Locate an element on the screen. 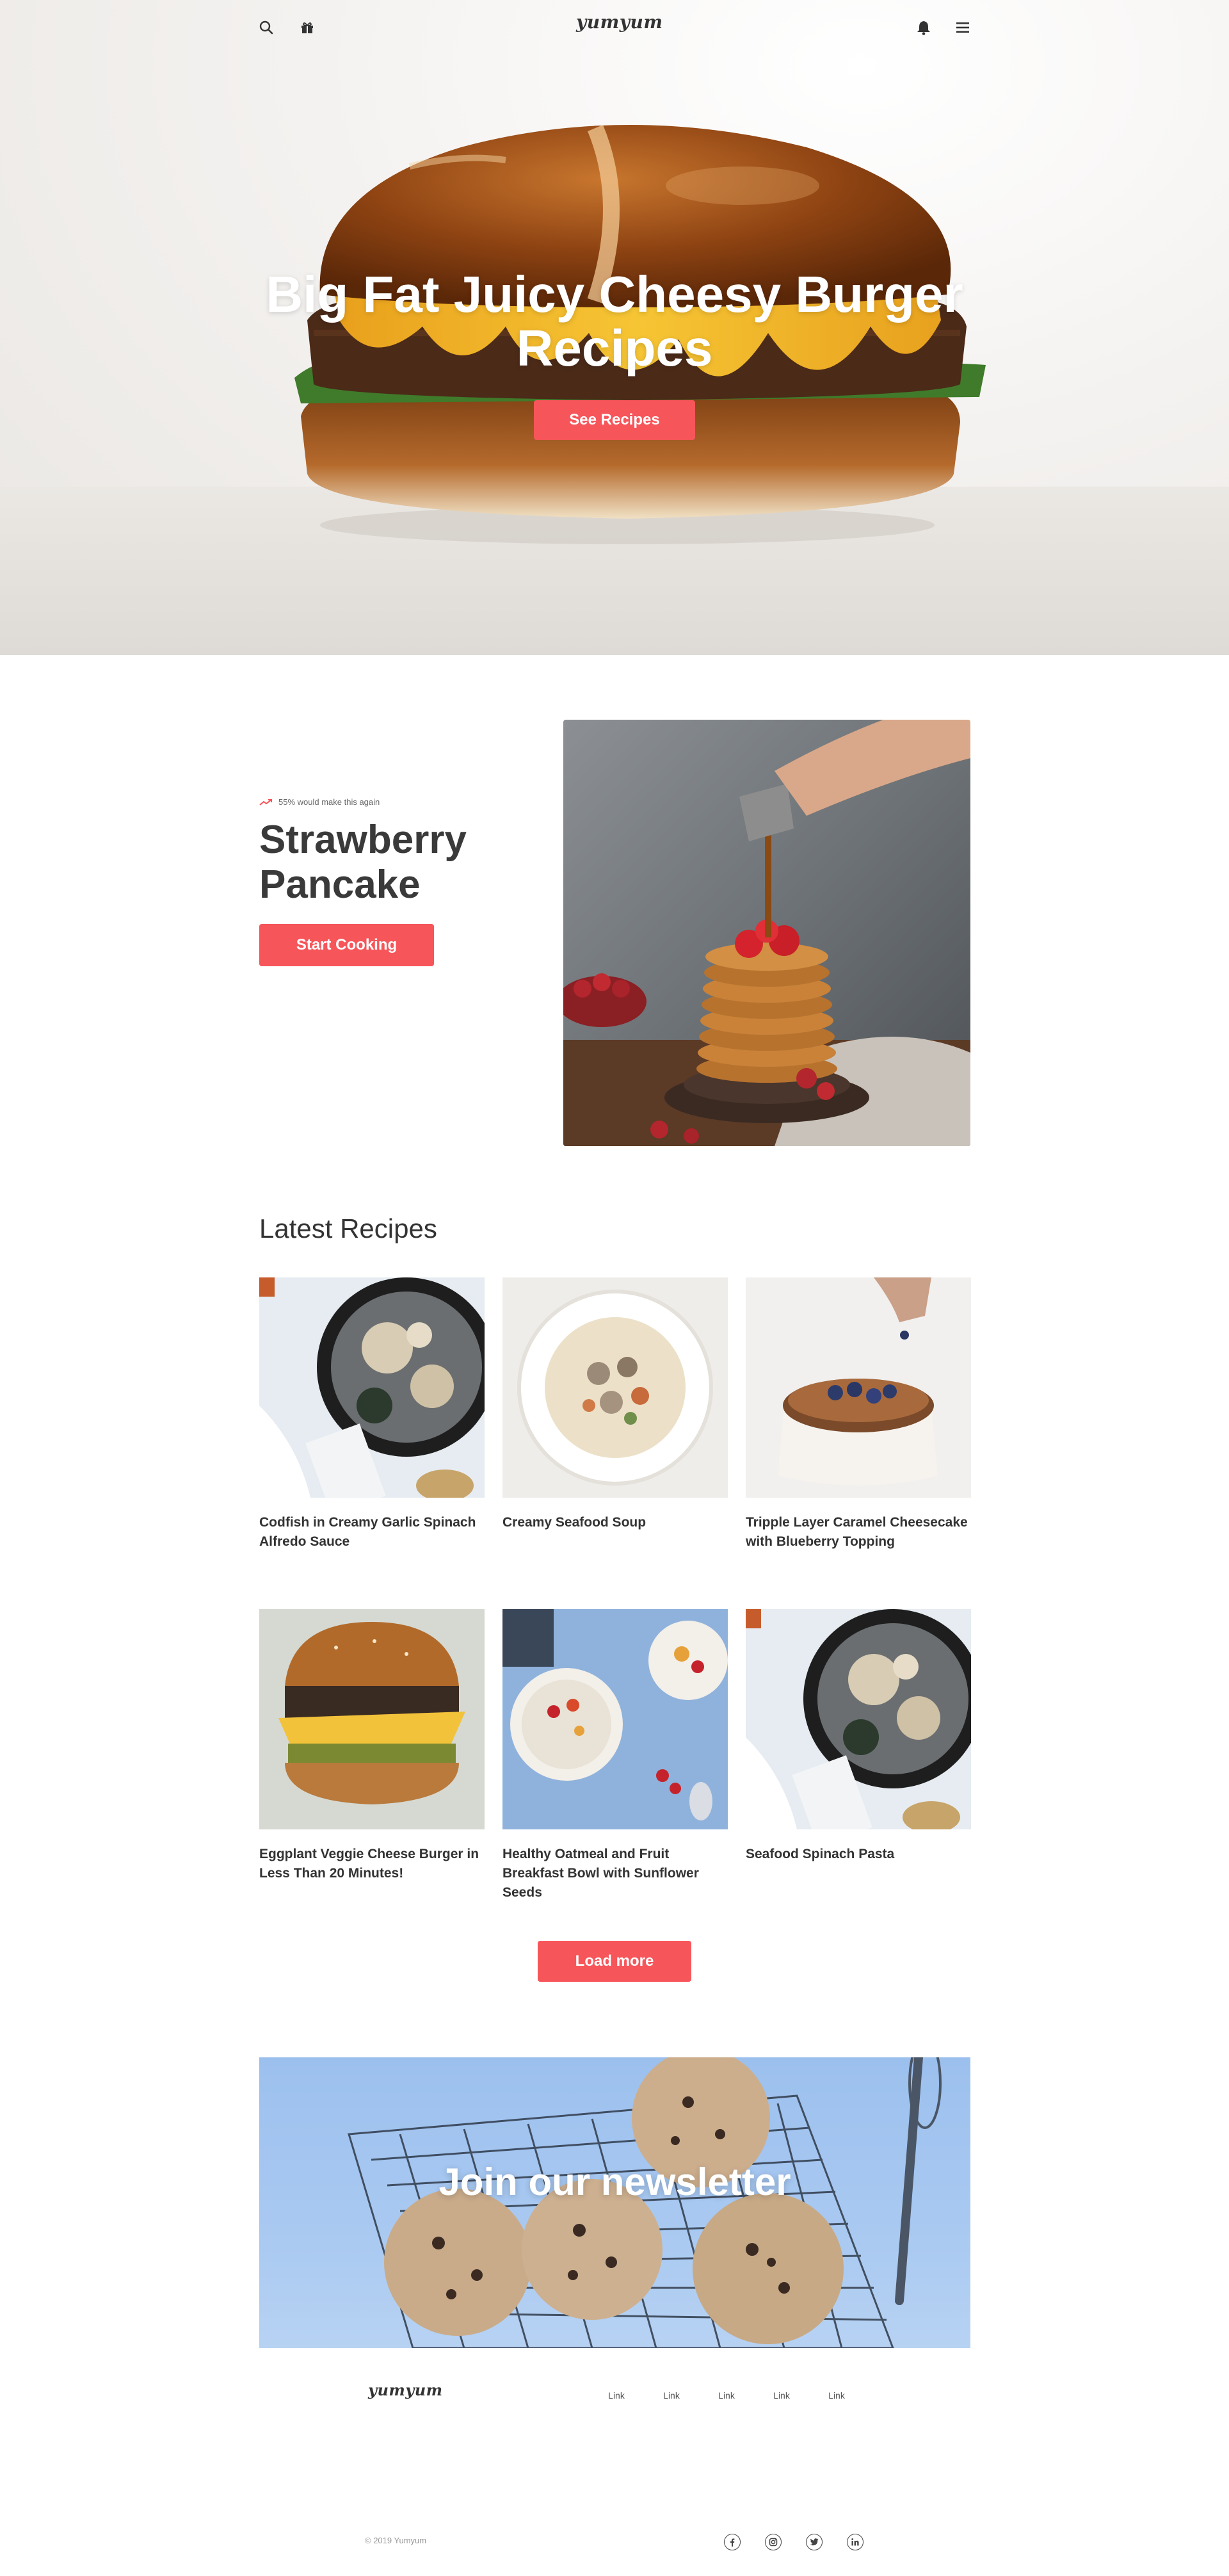 The height and width of the screenshot is (2576, 1229). facebook-icon is located at coordinates (732, 2542).